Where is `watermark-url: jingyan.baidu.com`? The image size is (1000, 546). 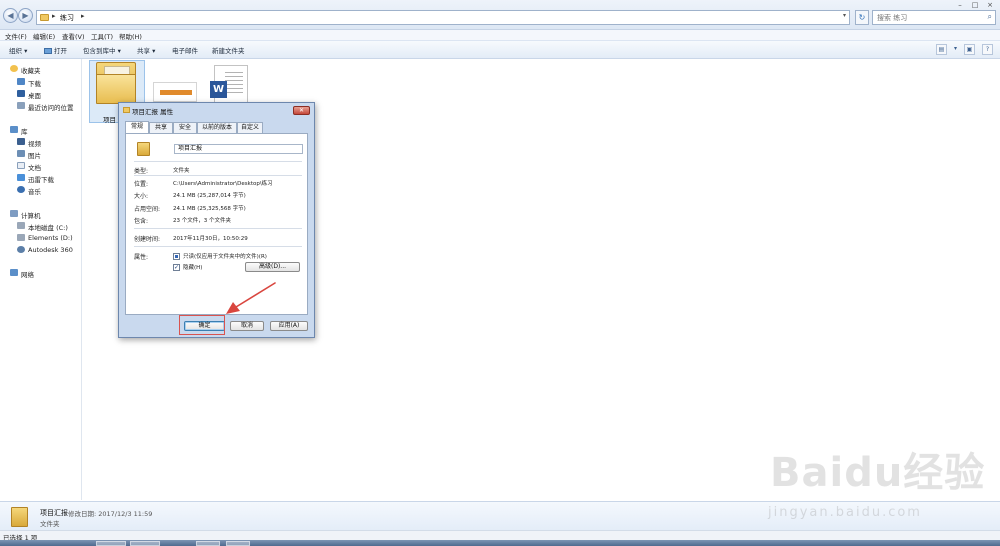
watermark-url: jingyan.baidu.com is located at coordinates (845, 512).